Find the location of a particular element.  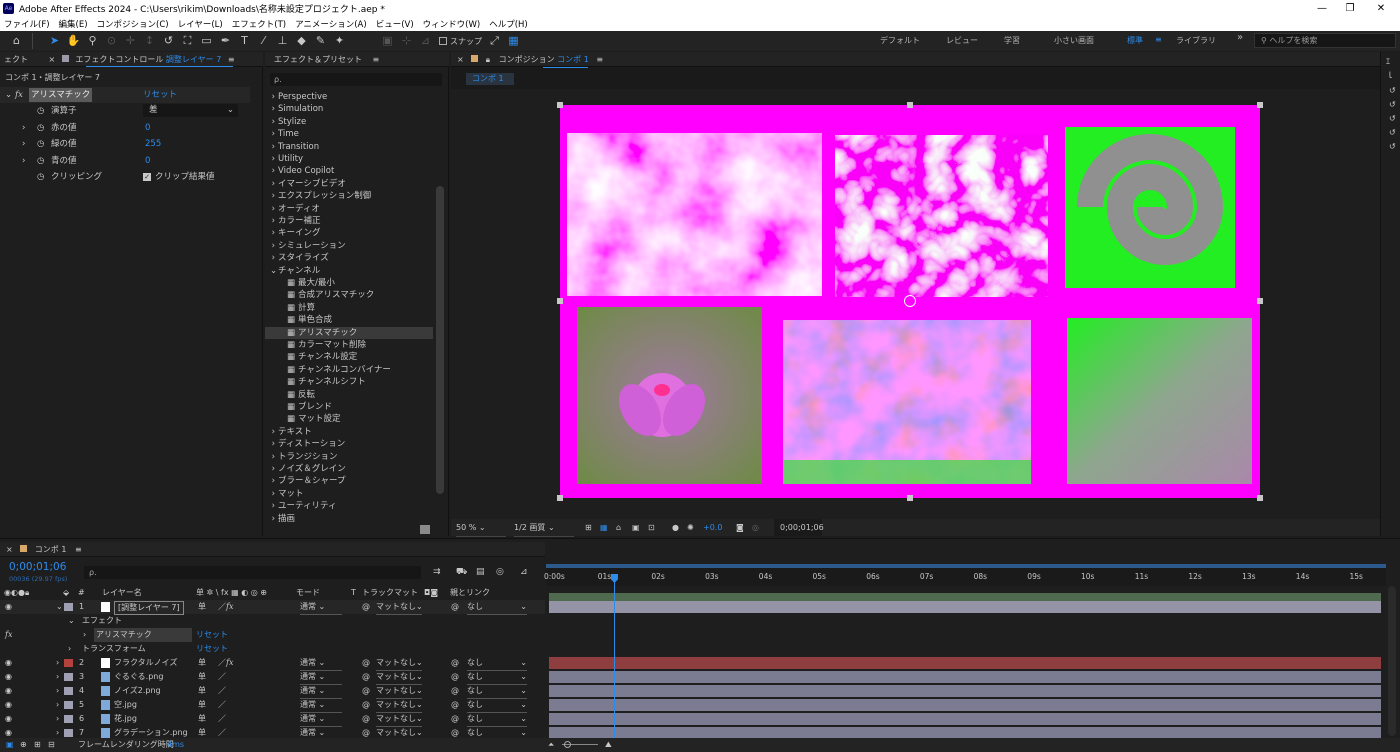

workspace-default: デフォルト is located at coordinates (900, 40).